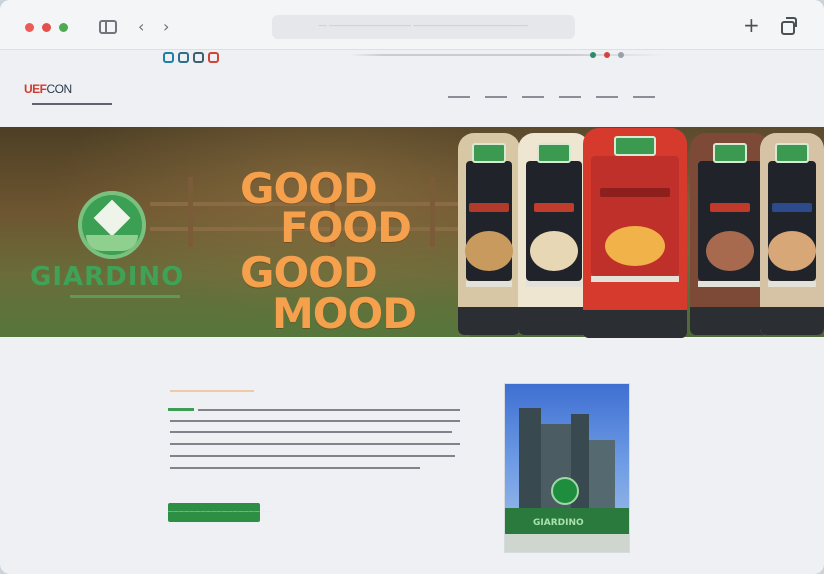 This screenshot has height=574, width=824. Describe the element at coordinates (751, 25) in the screenshot. I see `new-tab-icon: +` at that location.